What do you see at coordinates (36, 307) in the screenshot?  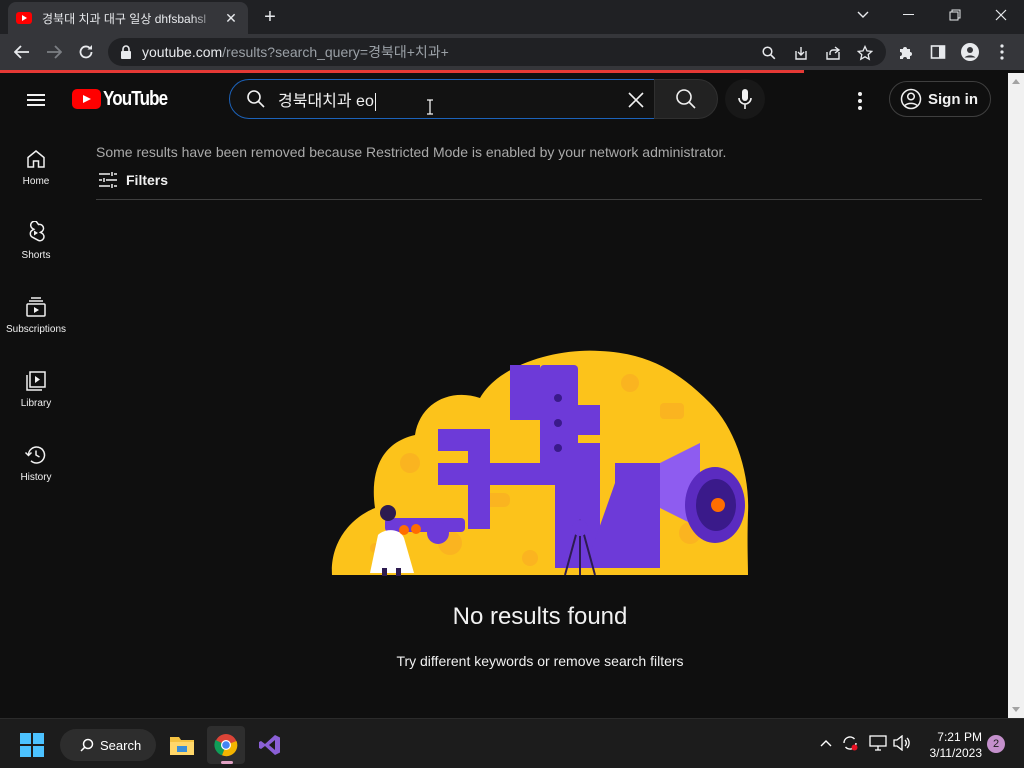 I see `subscriptions-icon` at bounding box center [36, 307].